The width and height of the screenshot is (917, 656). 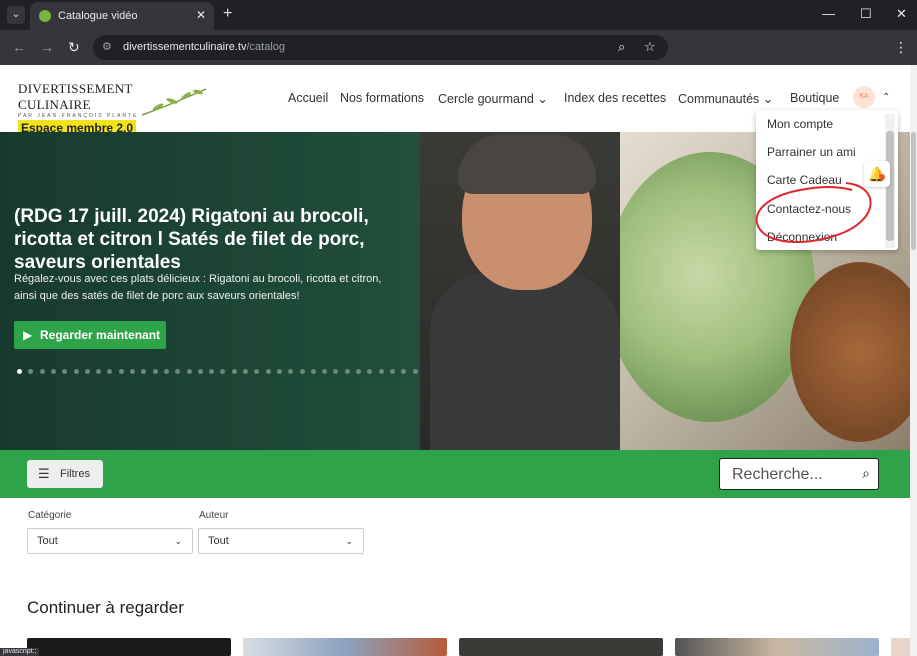 I want to click on sliders-icon: ☰, so click(x=44, y=473).